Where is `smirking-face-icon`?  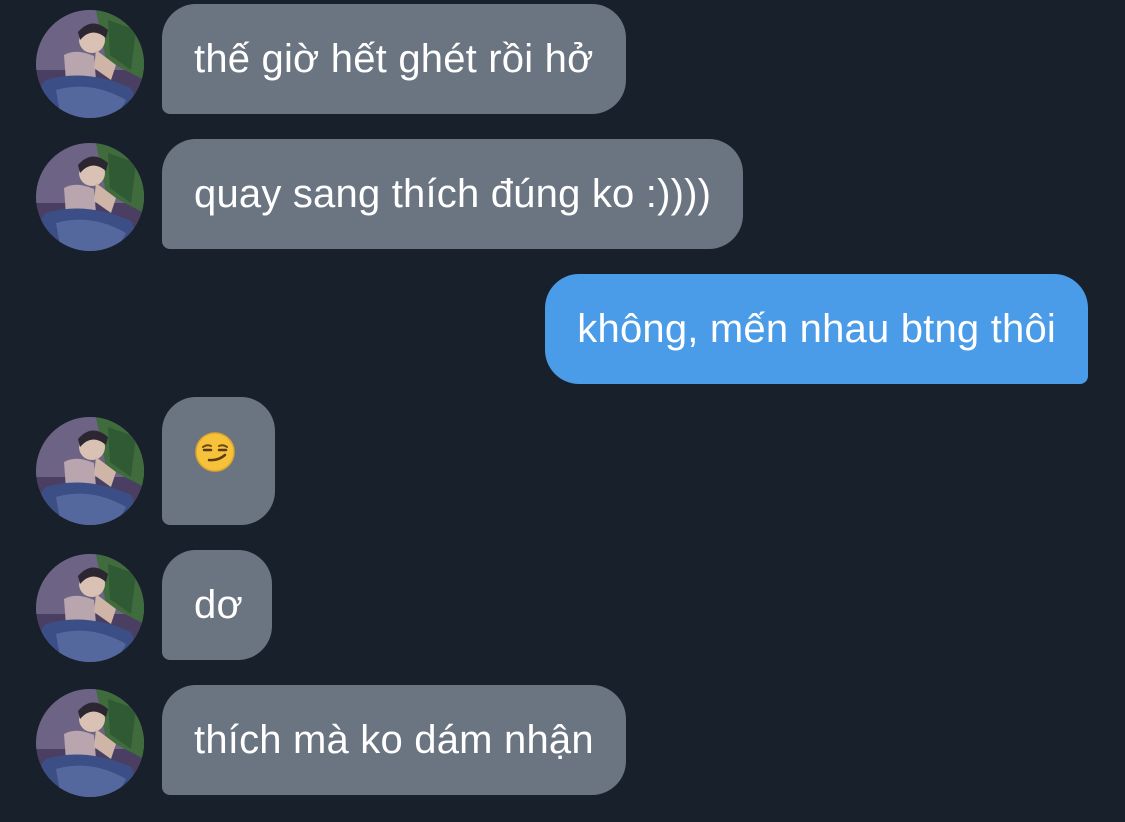 smirking-face-icon is located at coordinates (215, 460).